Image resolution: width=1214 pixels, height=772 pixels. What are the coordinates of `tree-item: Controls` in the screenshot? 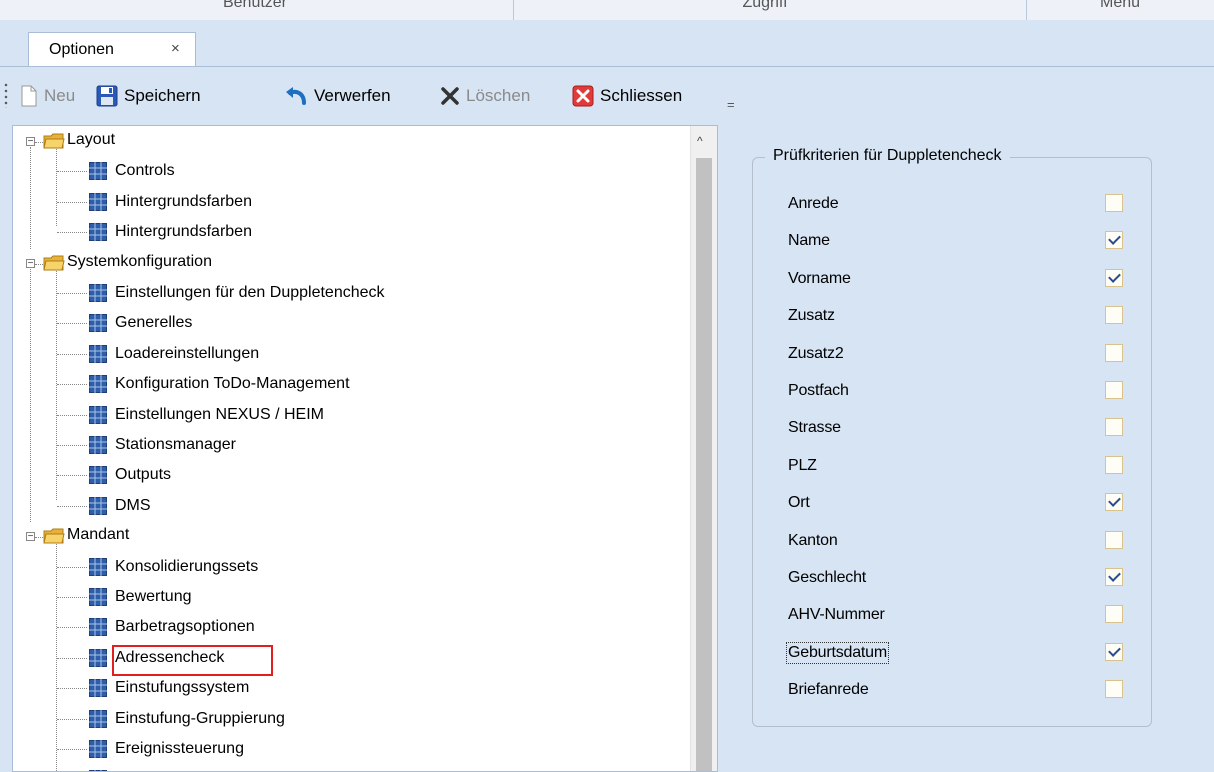 It's located at (145, 171).